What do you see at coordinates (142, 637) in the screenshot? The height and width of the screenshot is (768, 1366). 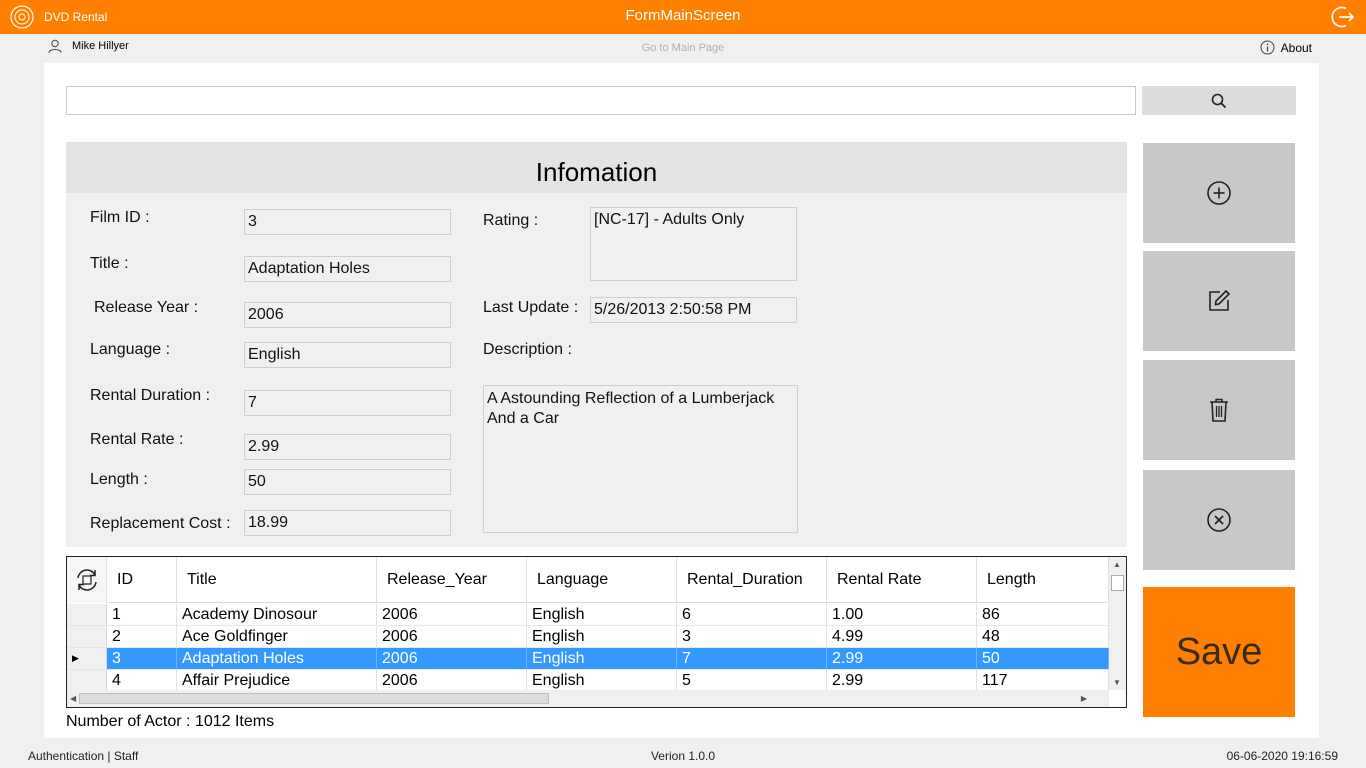 I see `table-cell: 2` at bounding box center [142, 637].